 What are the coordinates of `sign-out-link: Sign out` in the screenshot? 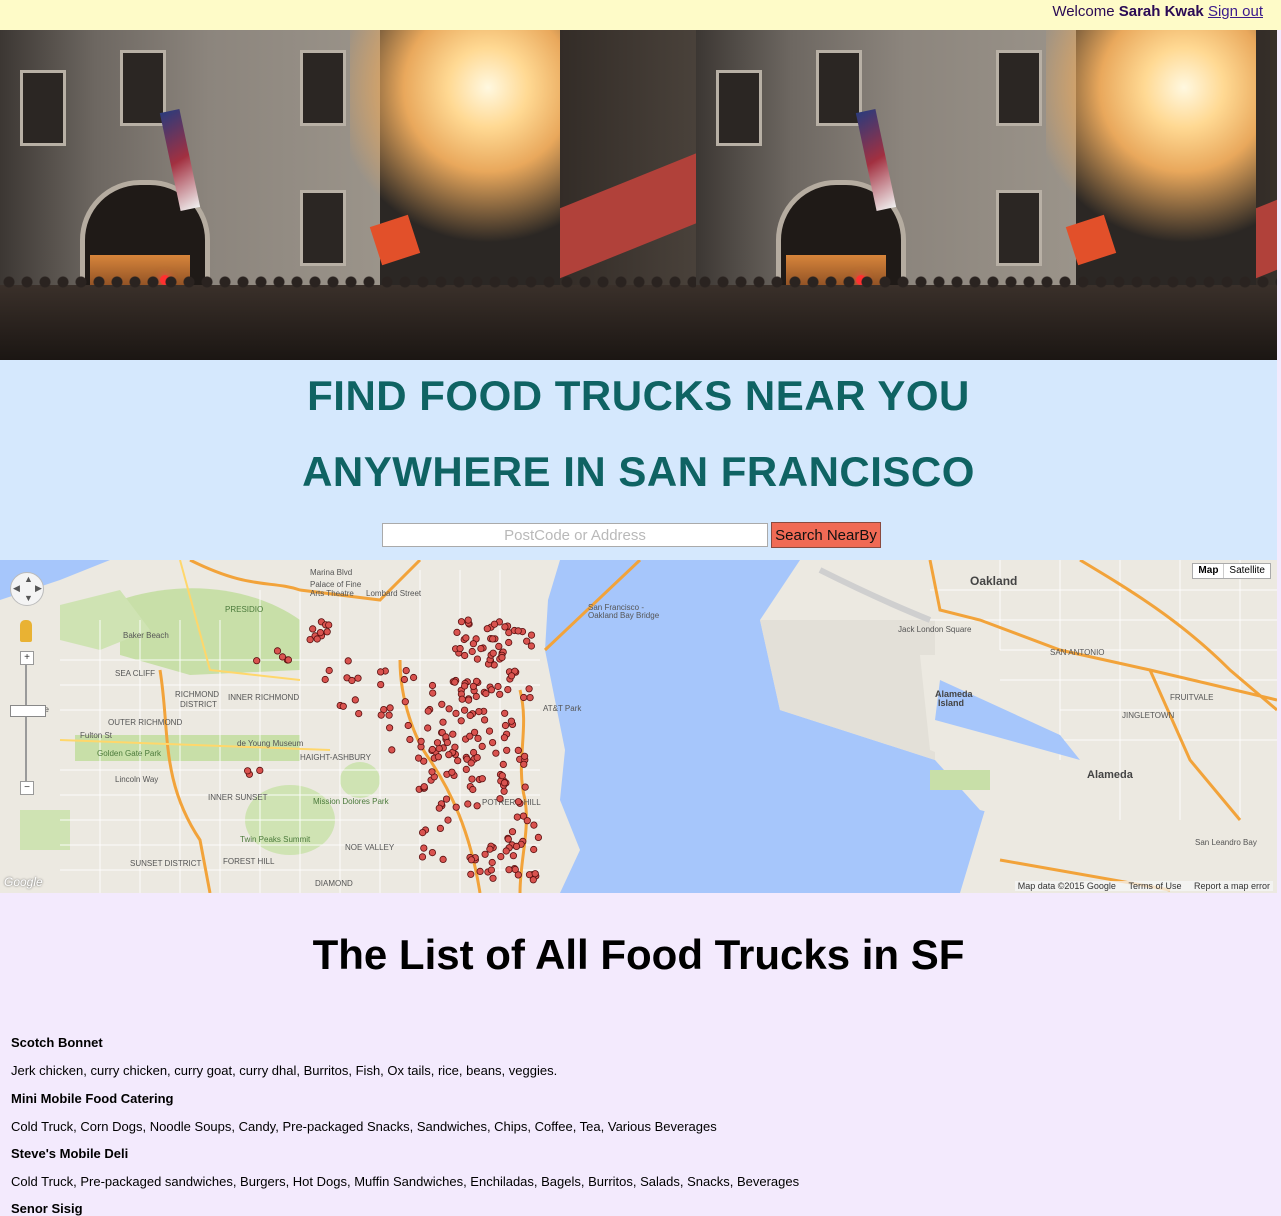 It's located at (1235, 11).